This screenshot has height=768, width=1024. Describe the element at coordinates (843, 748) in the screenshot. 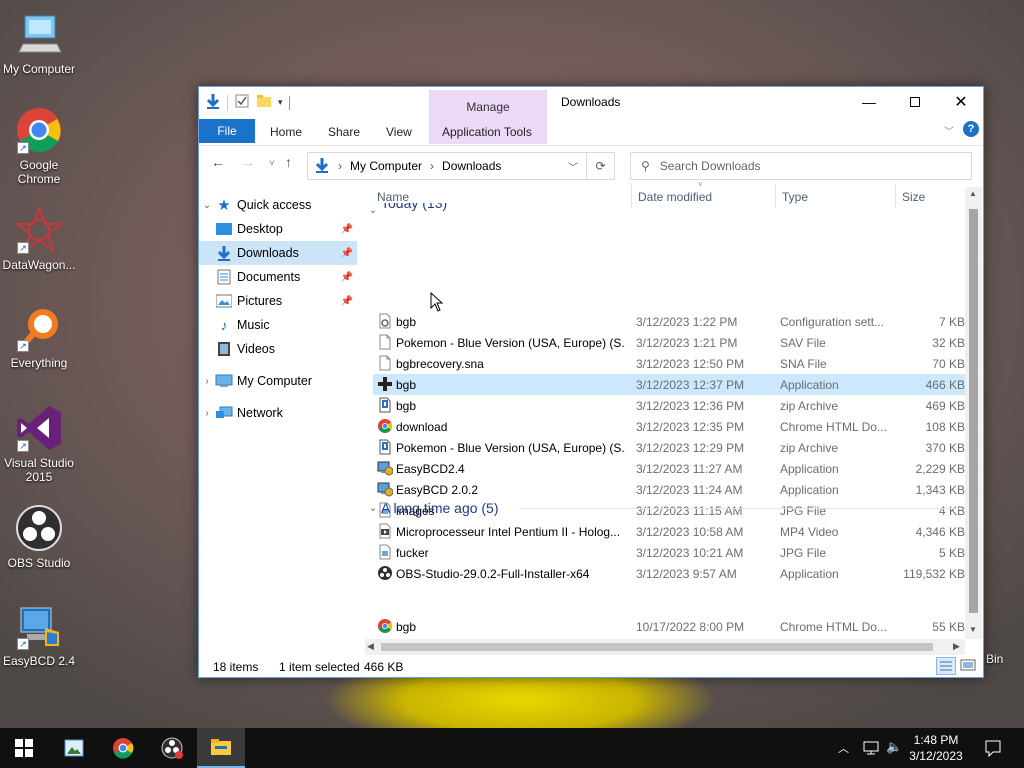

I see `show-hidden-icons-chevron-up-icon: ︿` at that location.